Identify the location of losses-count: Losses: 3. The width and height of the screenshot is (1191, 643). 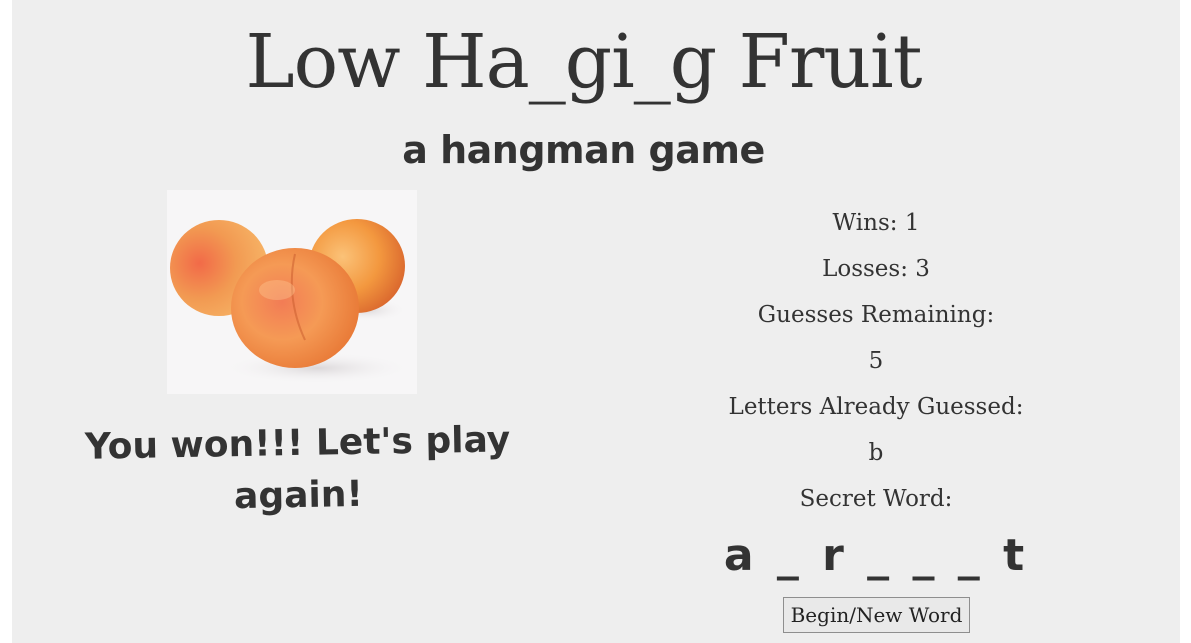
(876, 269).